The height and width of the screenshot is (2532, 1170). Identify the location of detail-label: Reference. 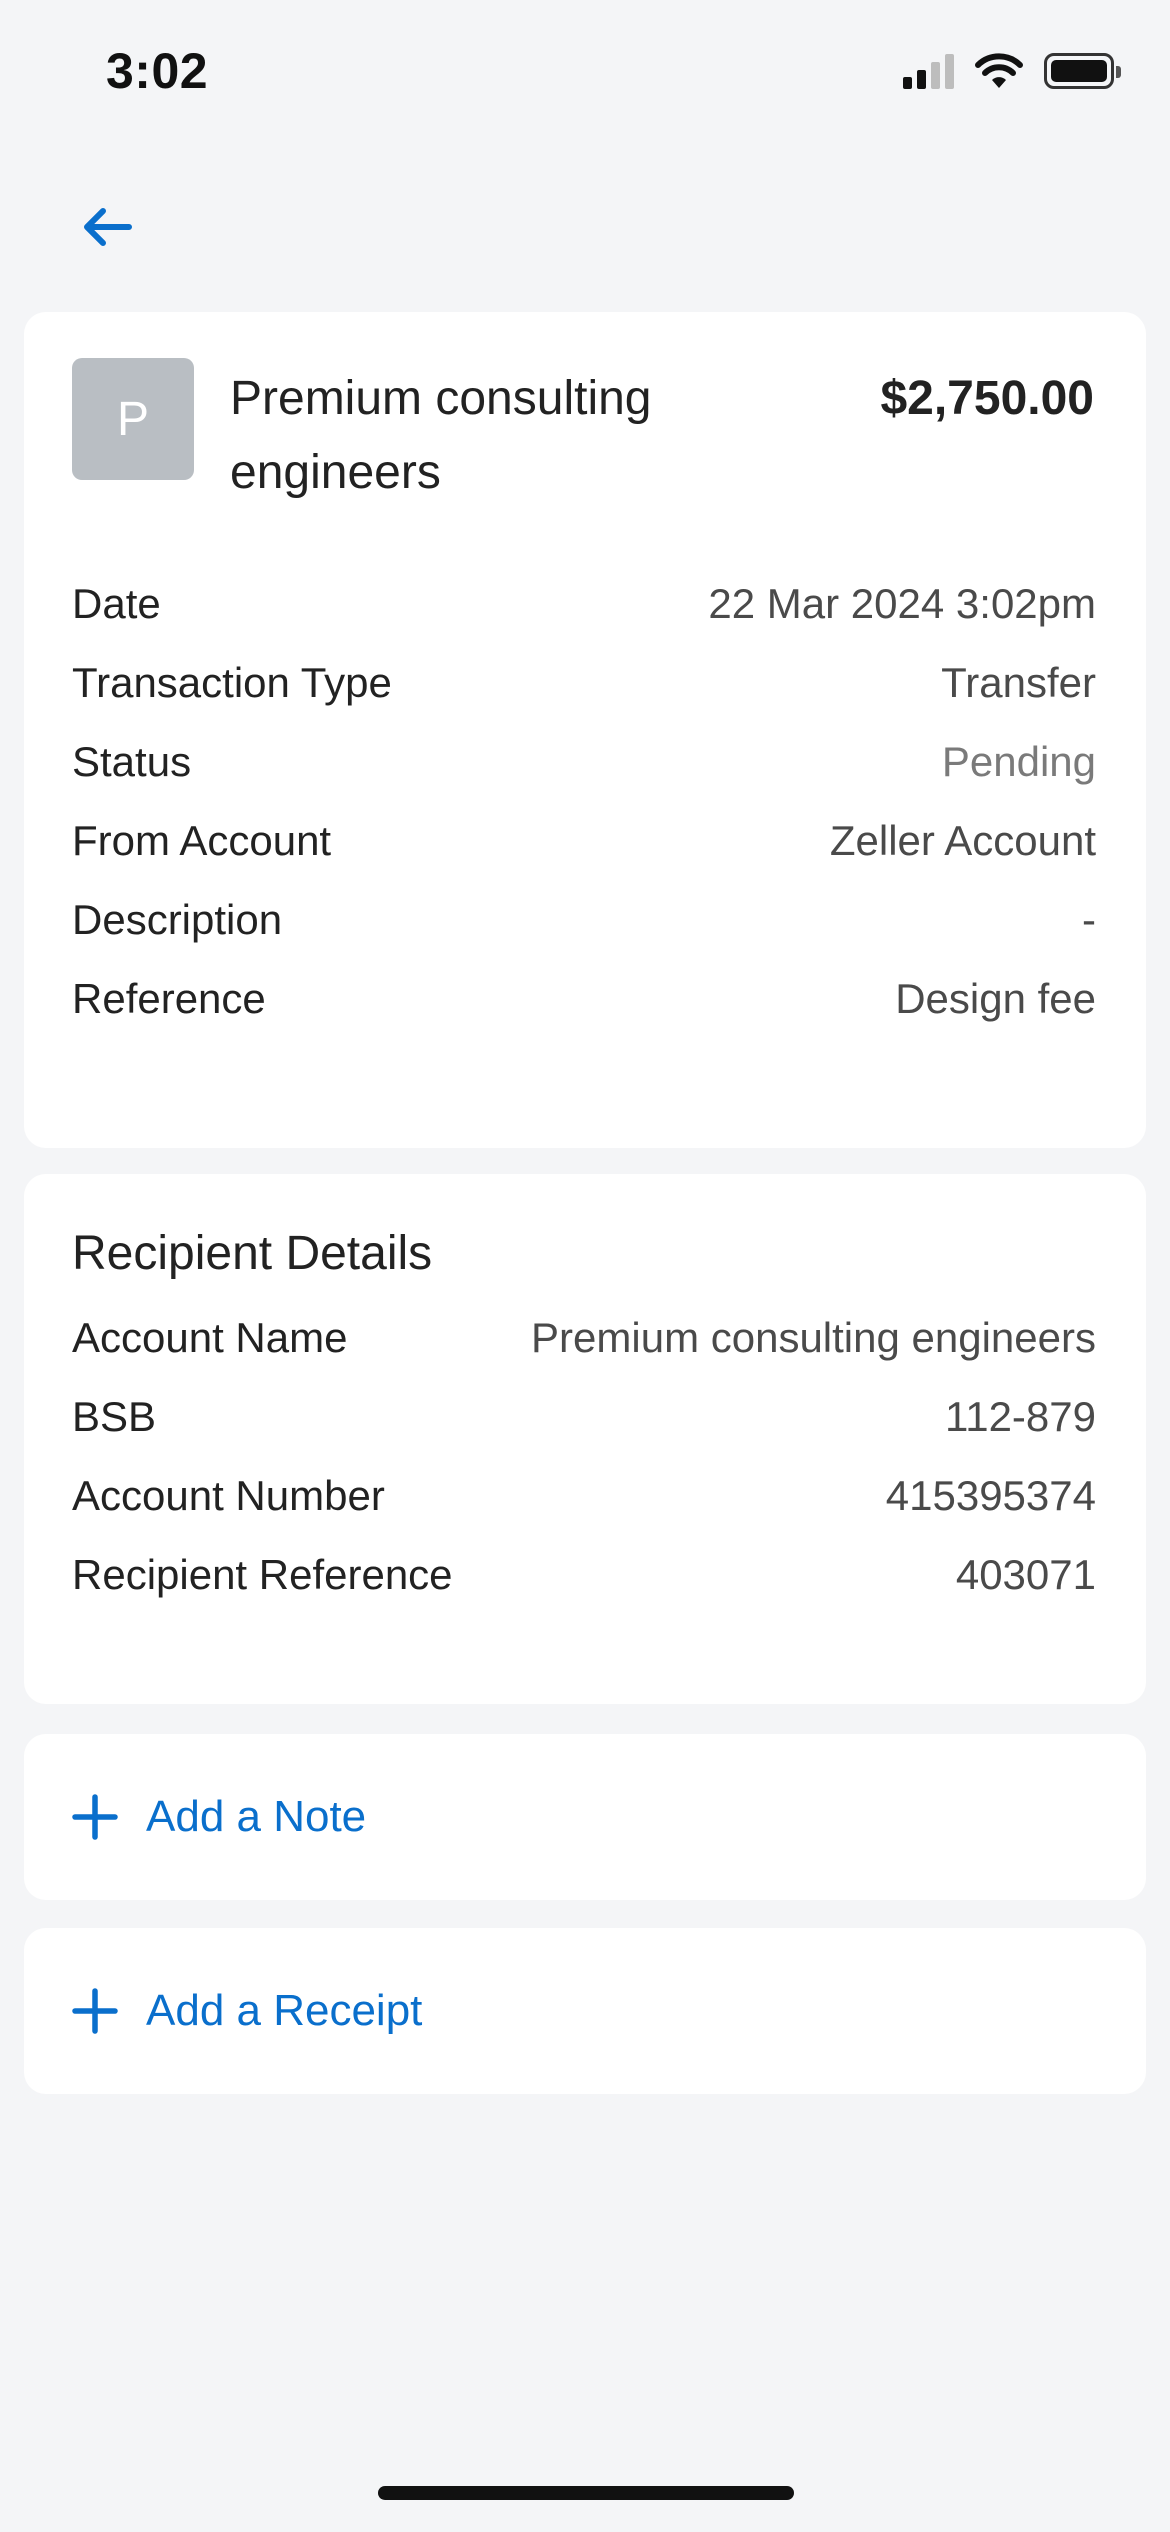
(169, 998).